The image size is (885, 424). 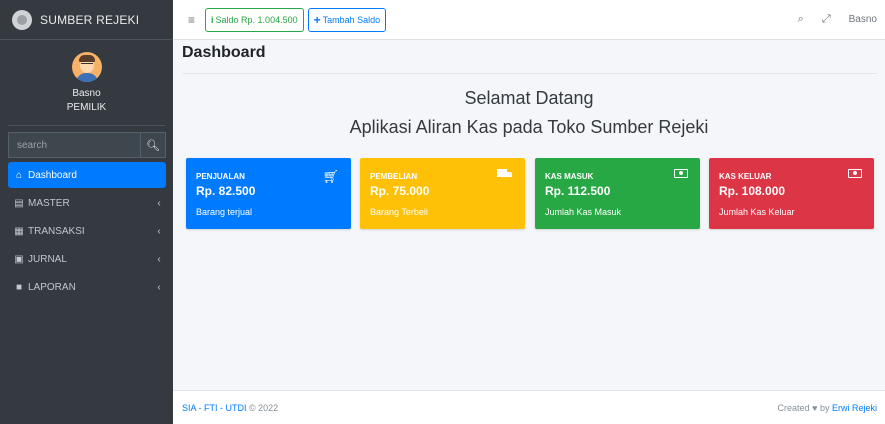 What do you see at coordinates (529, 73) in the screenshot?
I see `divider` at bounding box center [529, 73].